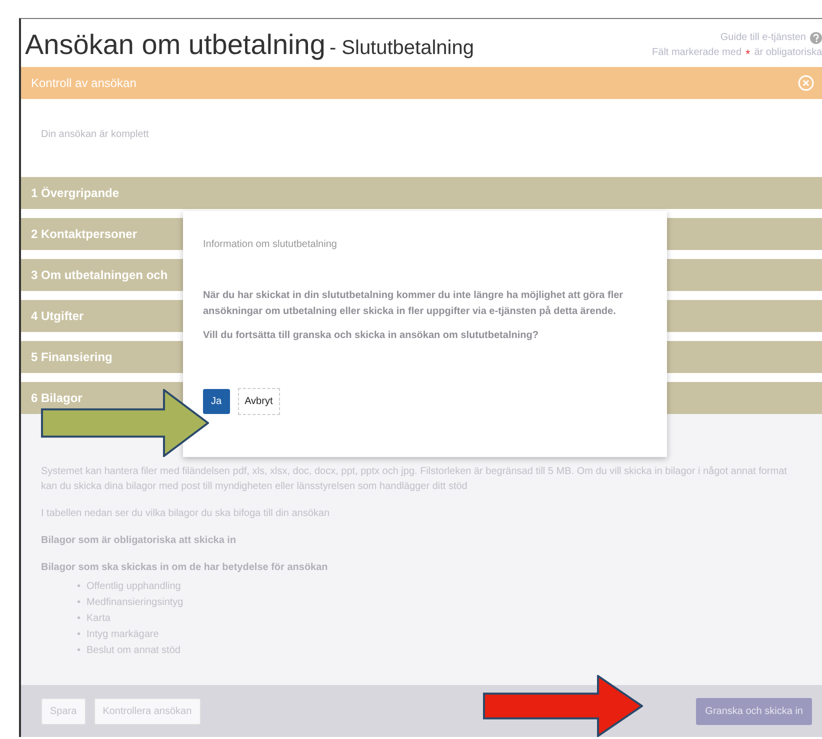 The width and height of the screenshot is (822, 739). Describe the element at coordinates (270, 245) in the screenshot. I see `modal-title: Information om slututbetalning` at that location.